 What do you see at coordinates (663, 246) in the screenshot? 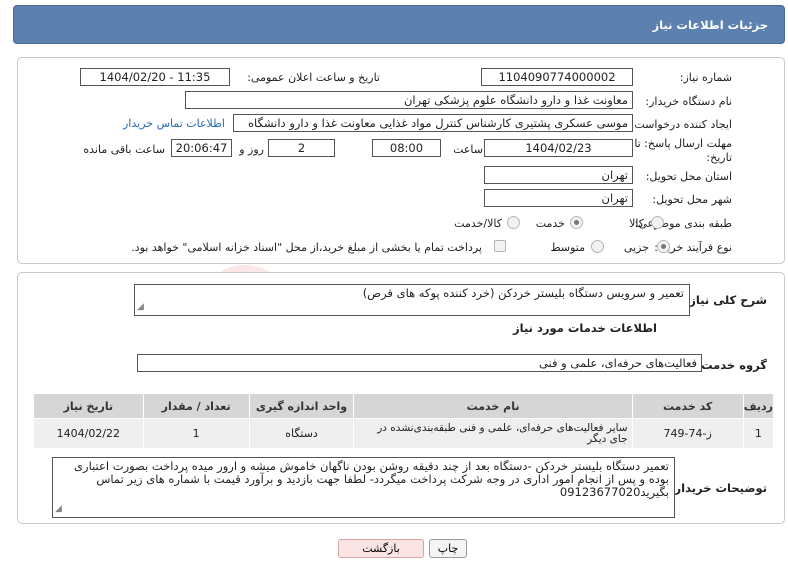
I see `purchase-minor-radio` at bounding box center [663, 246].